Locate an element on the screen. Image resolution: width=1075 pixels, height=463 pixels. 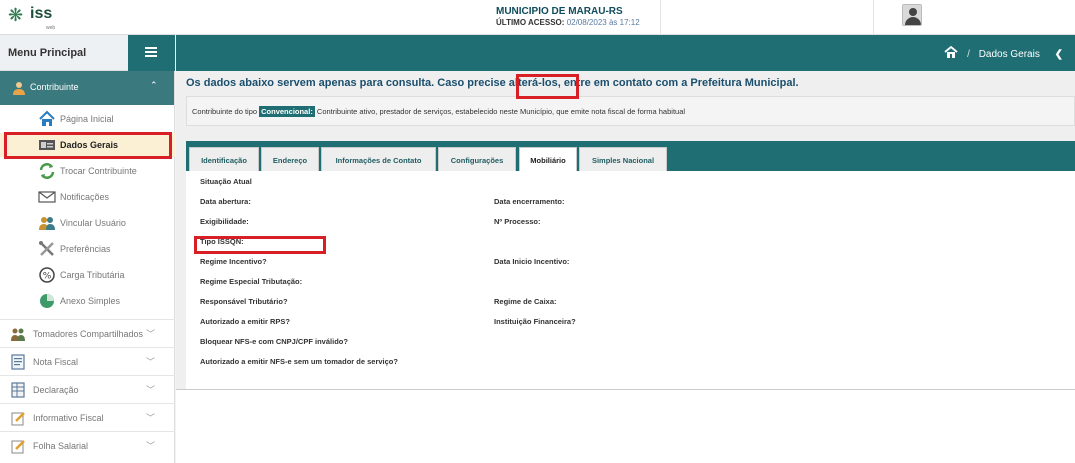
sidebar-group-label: Nota Fiscal is located at coordinates (56, 362).